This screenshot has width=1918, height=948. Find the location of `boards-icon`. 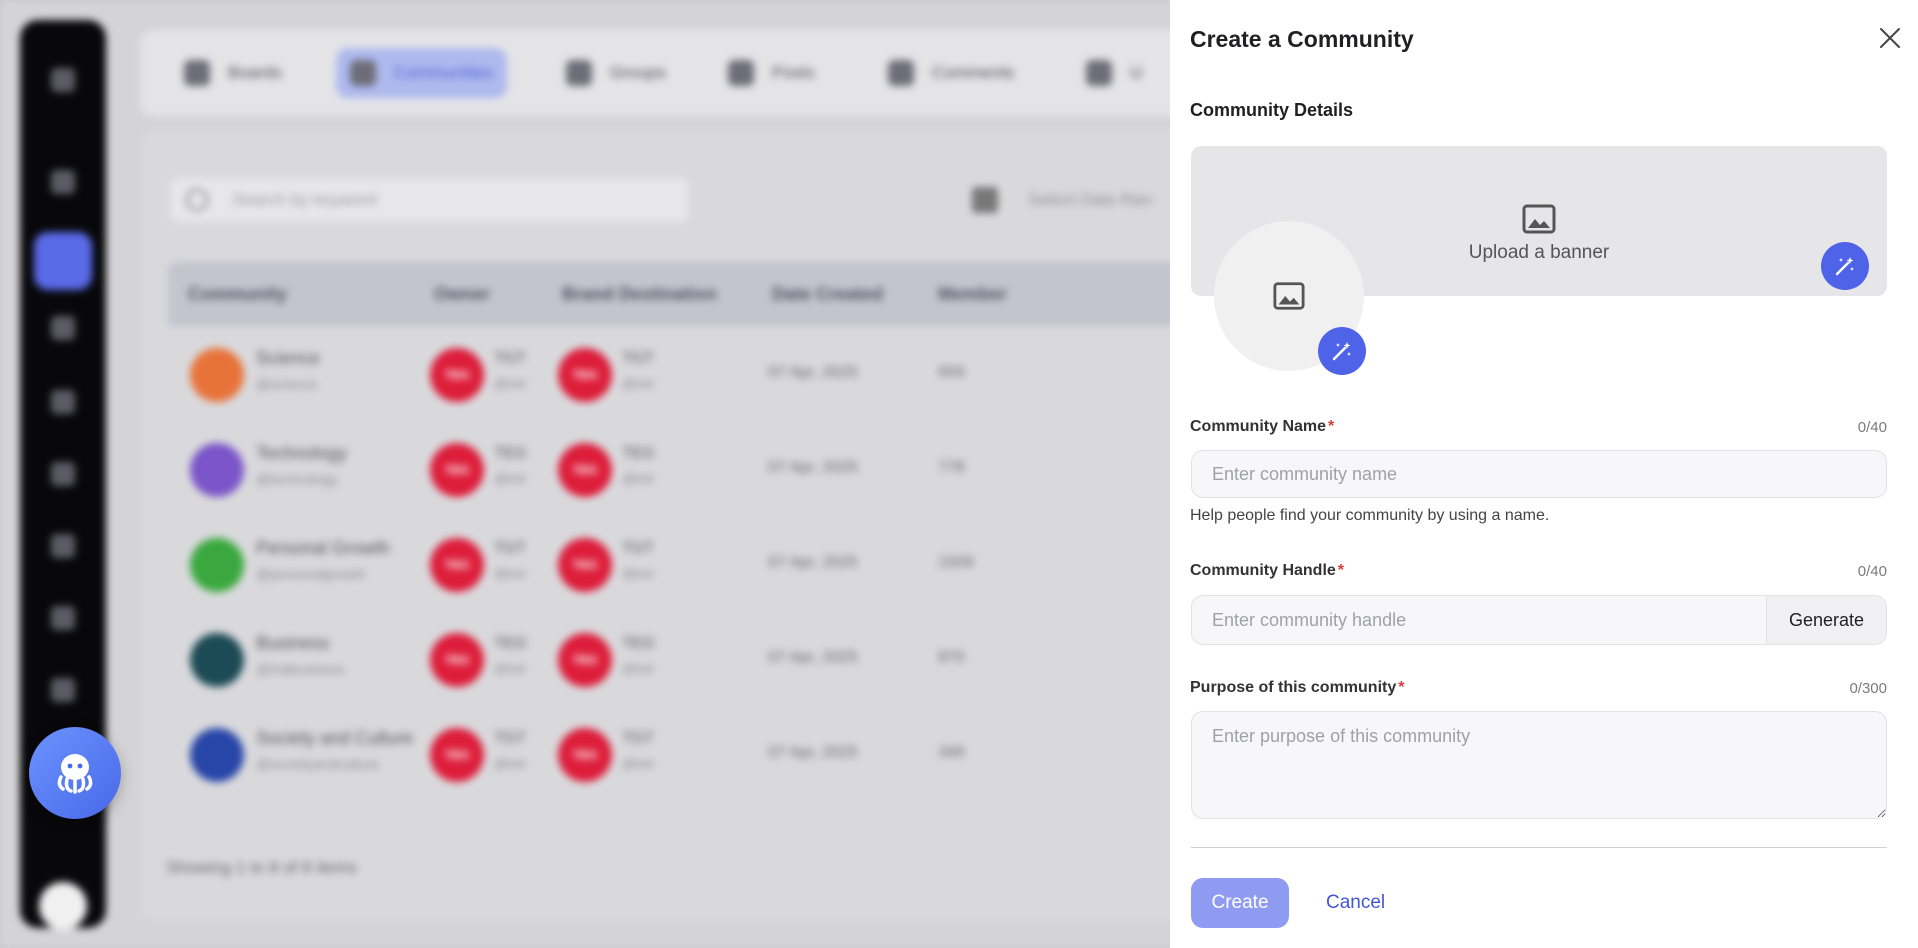

boards-icon is located at coordinates (197, 73).